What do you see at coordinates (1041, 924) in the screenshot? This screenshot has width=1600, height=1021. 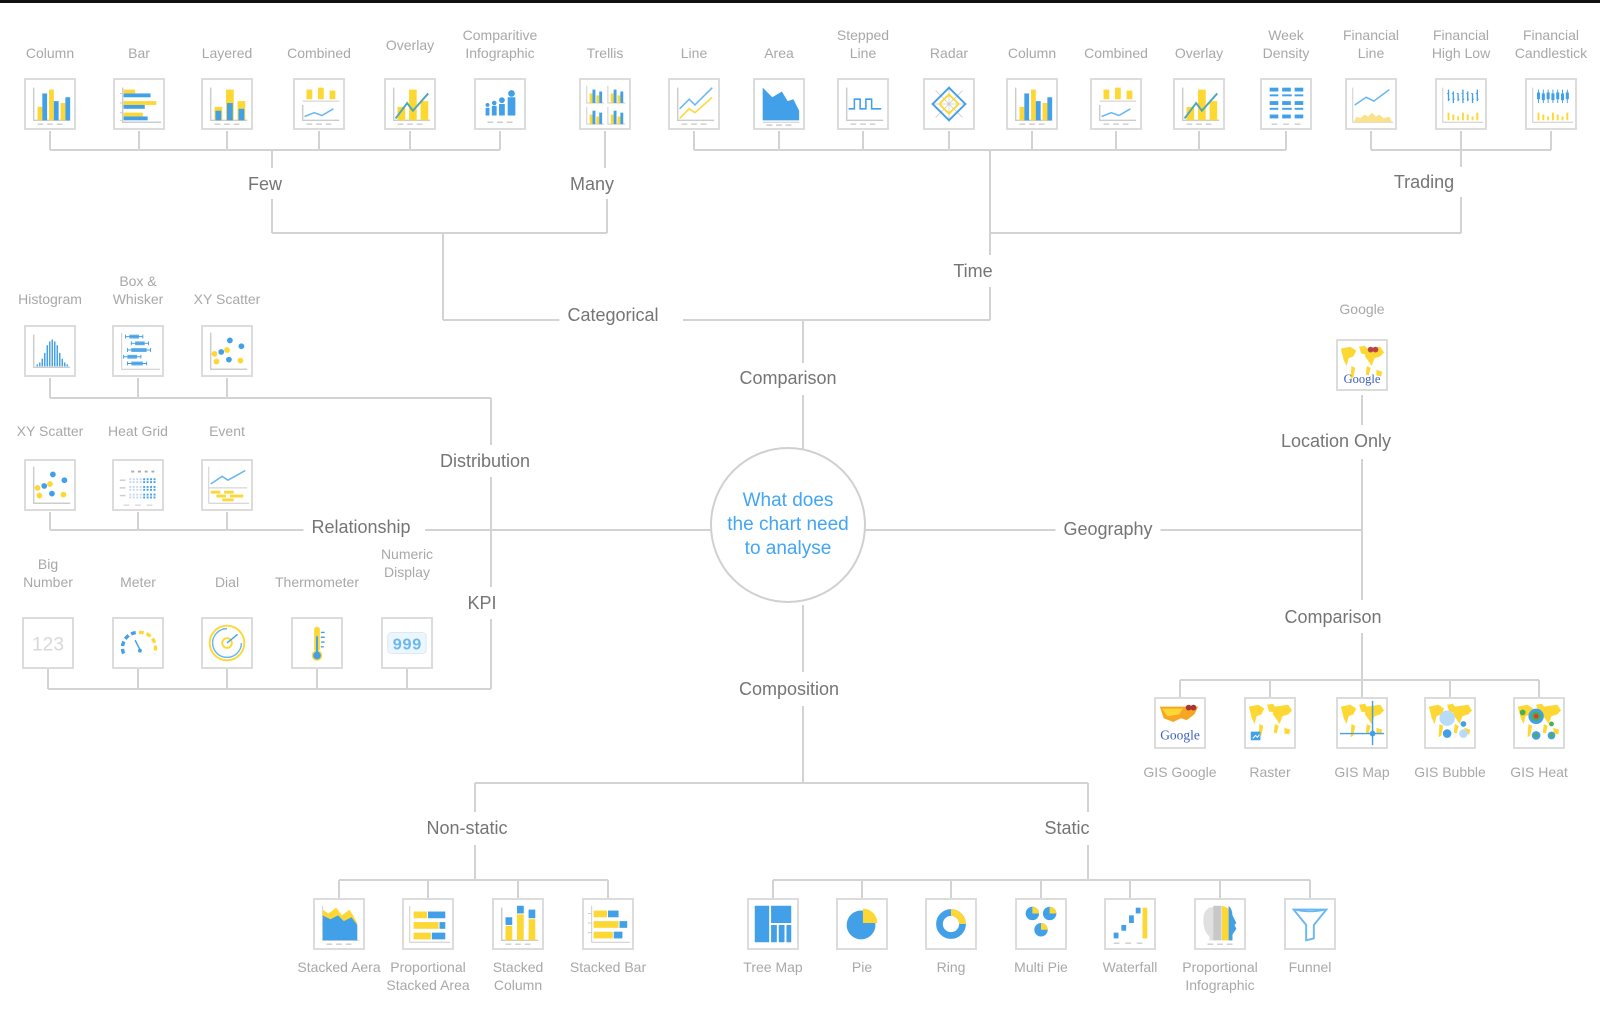 I see `chart-option-multi-pie` at bounding box center [1041, 924].